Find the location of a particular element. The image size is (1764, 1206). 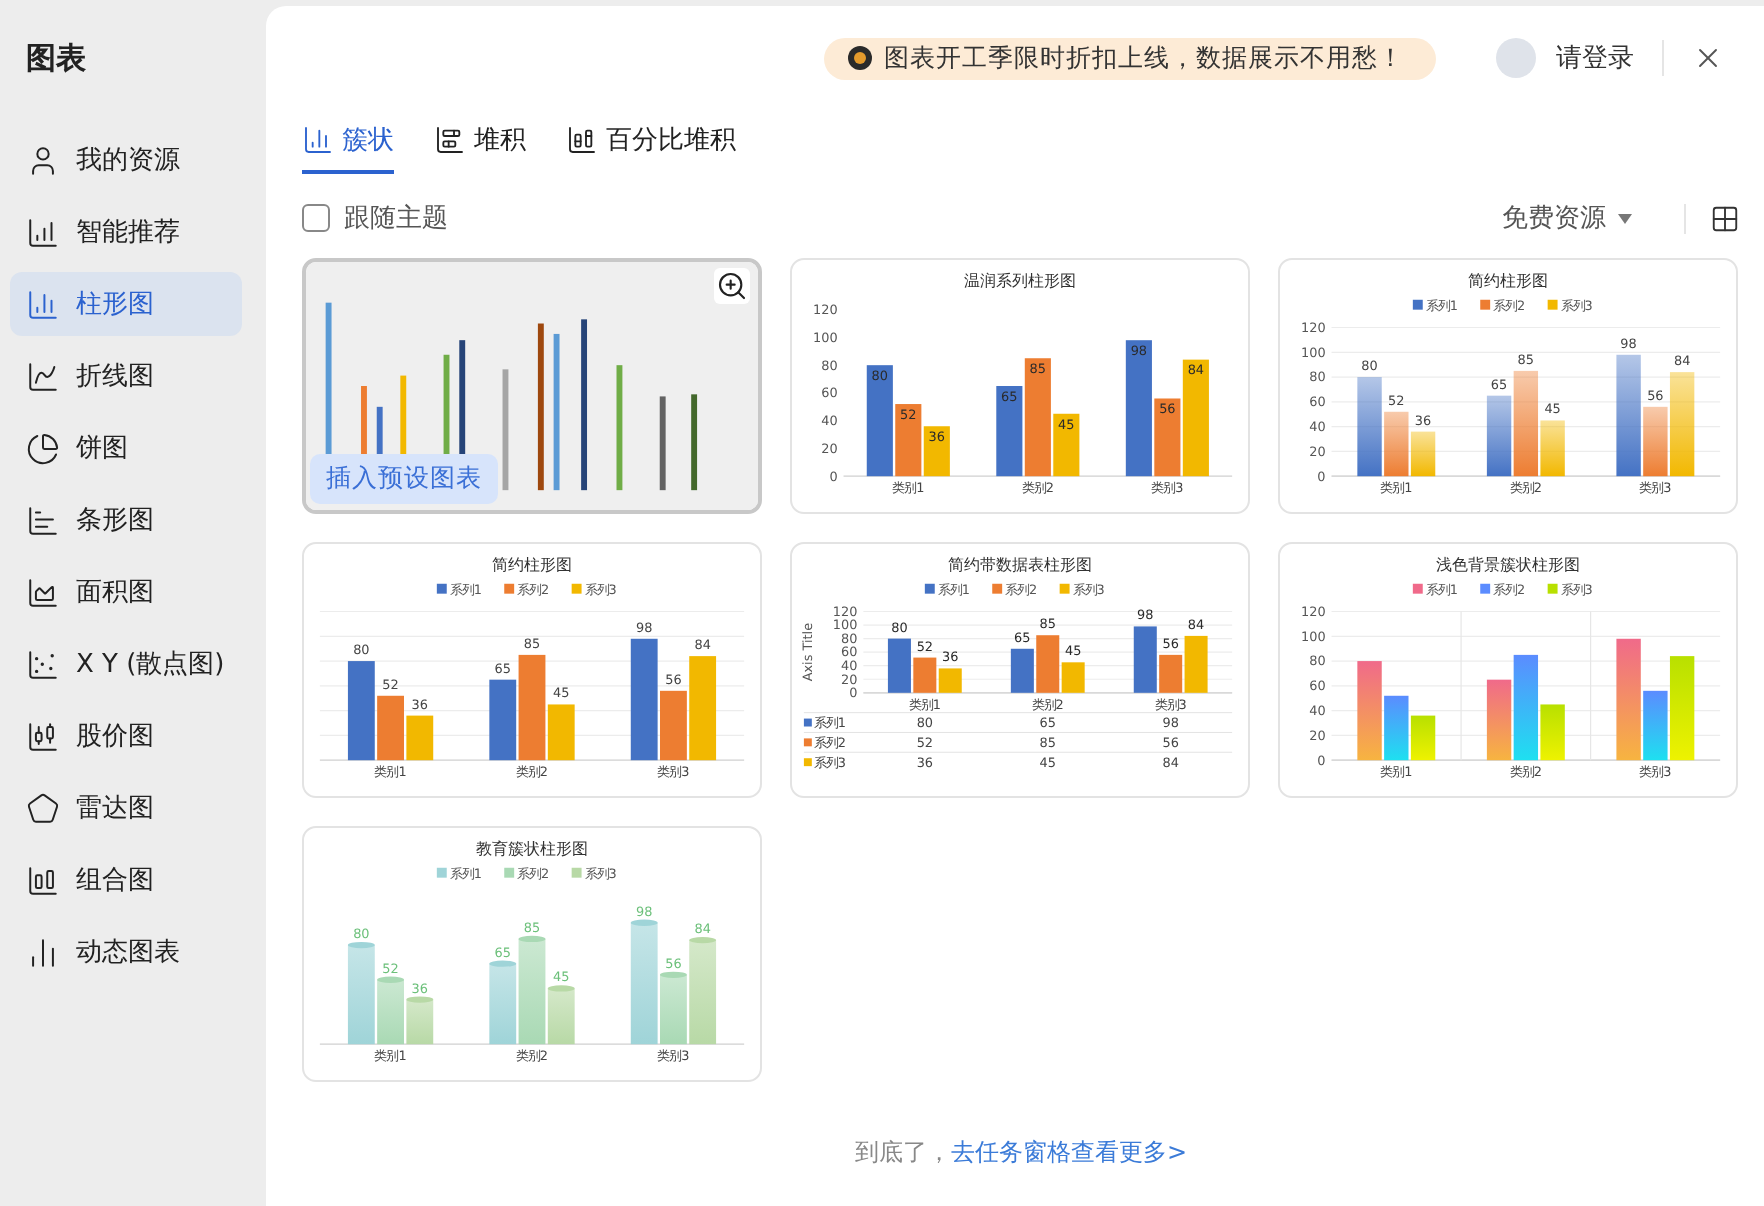

scatter-chart-icon is located at coordinates (43, 664).